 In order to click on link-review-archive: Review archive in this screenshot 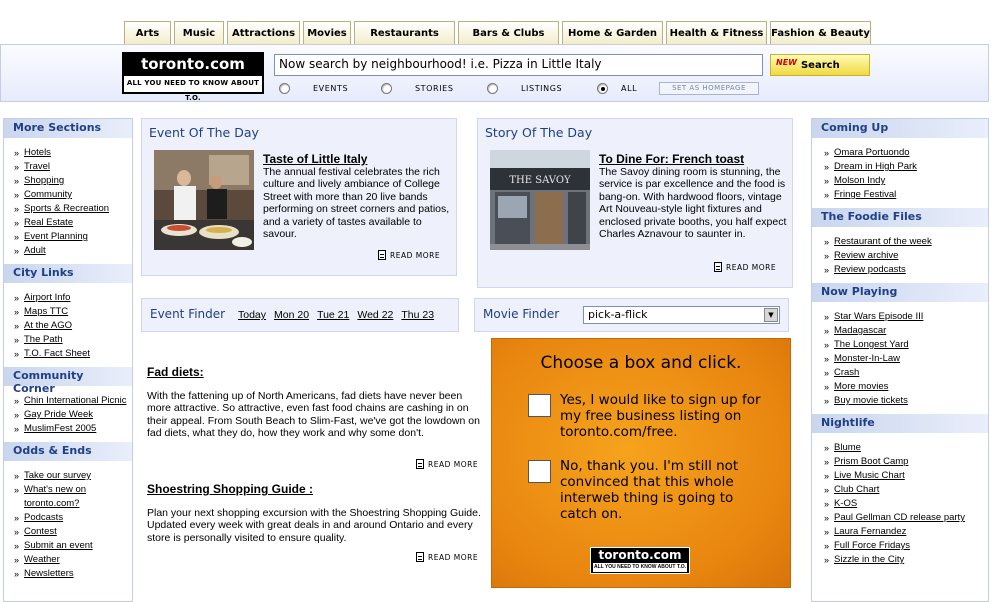, I will do `click(866, 255)`.